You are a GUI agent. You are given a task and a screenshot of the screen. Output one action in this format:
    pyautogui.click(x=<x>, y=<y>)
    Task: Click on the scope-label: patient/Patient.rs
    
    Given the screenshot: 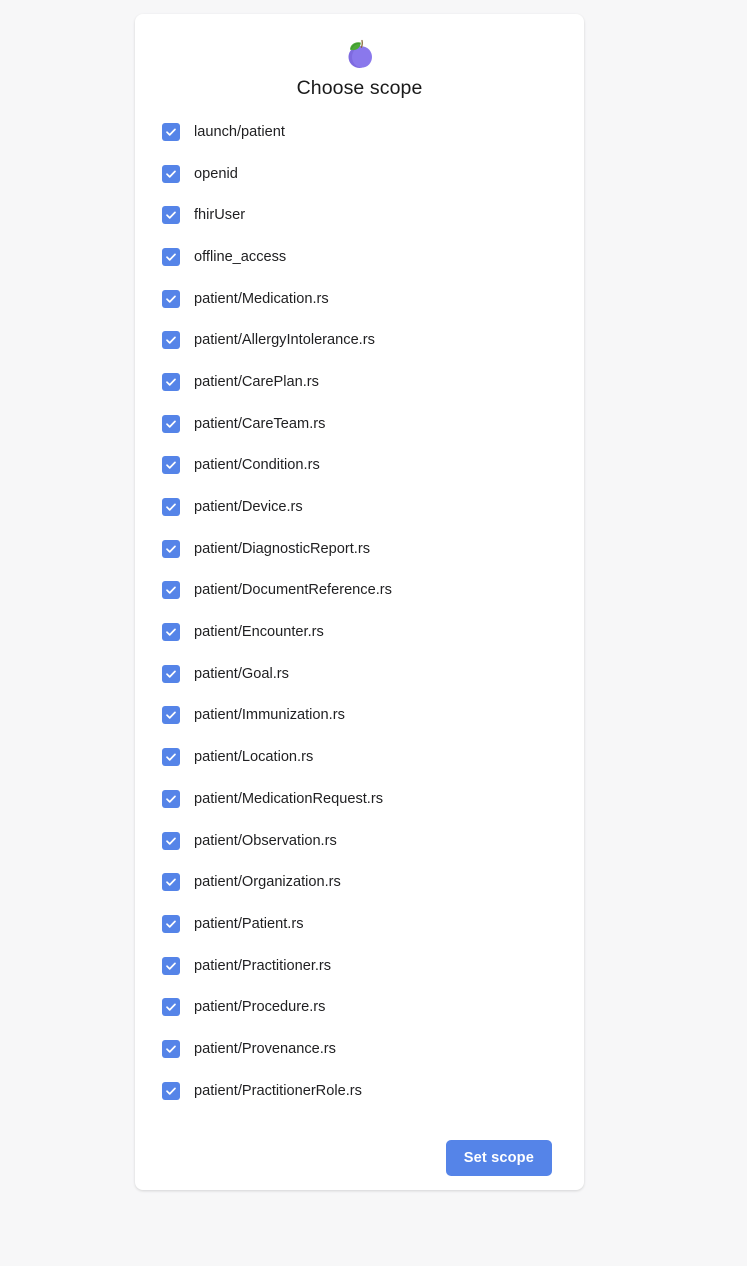 What is the action you would take?
    pyautogui.click(x=249, y=923)
    